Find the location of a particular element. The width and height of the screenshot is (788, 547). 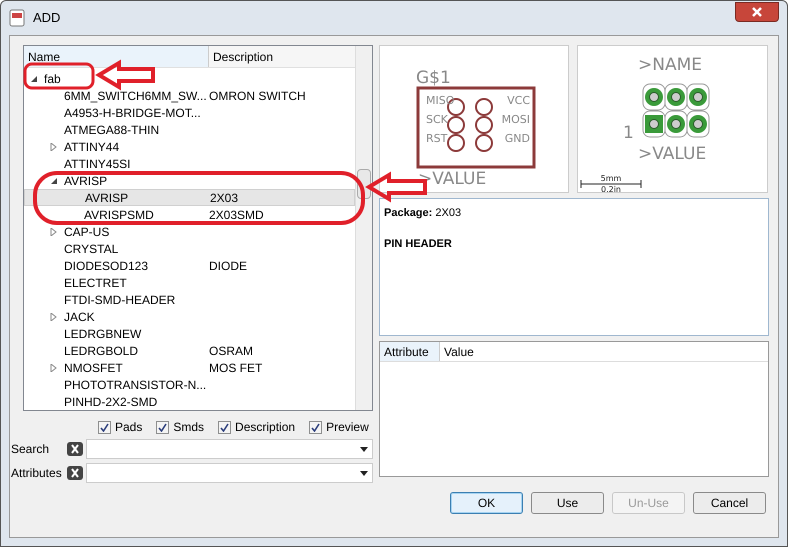

tree-row: DIODESOD123 DIODE is located at coordinates (189, 265).